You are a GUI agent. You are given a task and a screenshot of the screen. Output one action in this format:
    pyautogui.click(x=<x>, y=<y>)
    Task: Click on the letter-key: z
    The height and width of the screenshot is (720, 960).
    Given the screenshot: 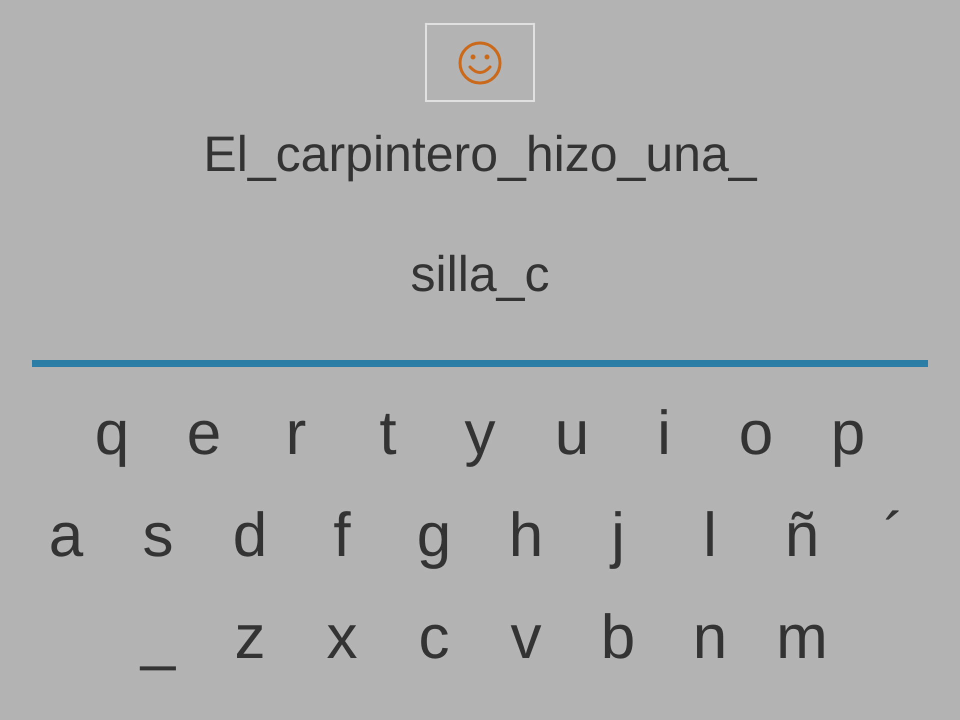 What is the action you would take?
    pyautogui.click(x=250, y=638)
    